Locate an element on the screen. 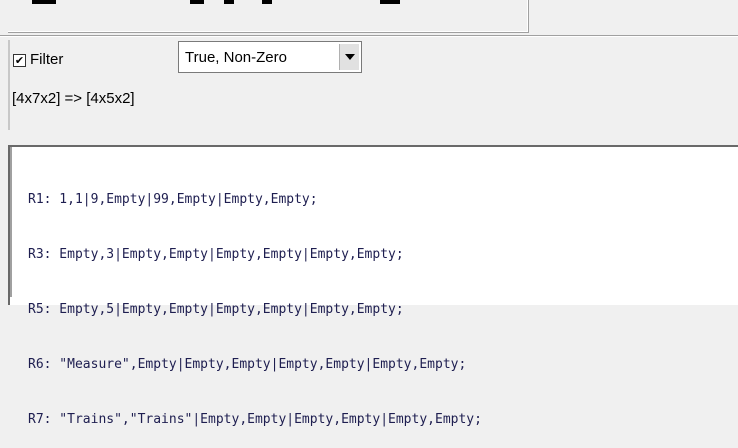  dropdown-button is located at coordinates (349, 57).